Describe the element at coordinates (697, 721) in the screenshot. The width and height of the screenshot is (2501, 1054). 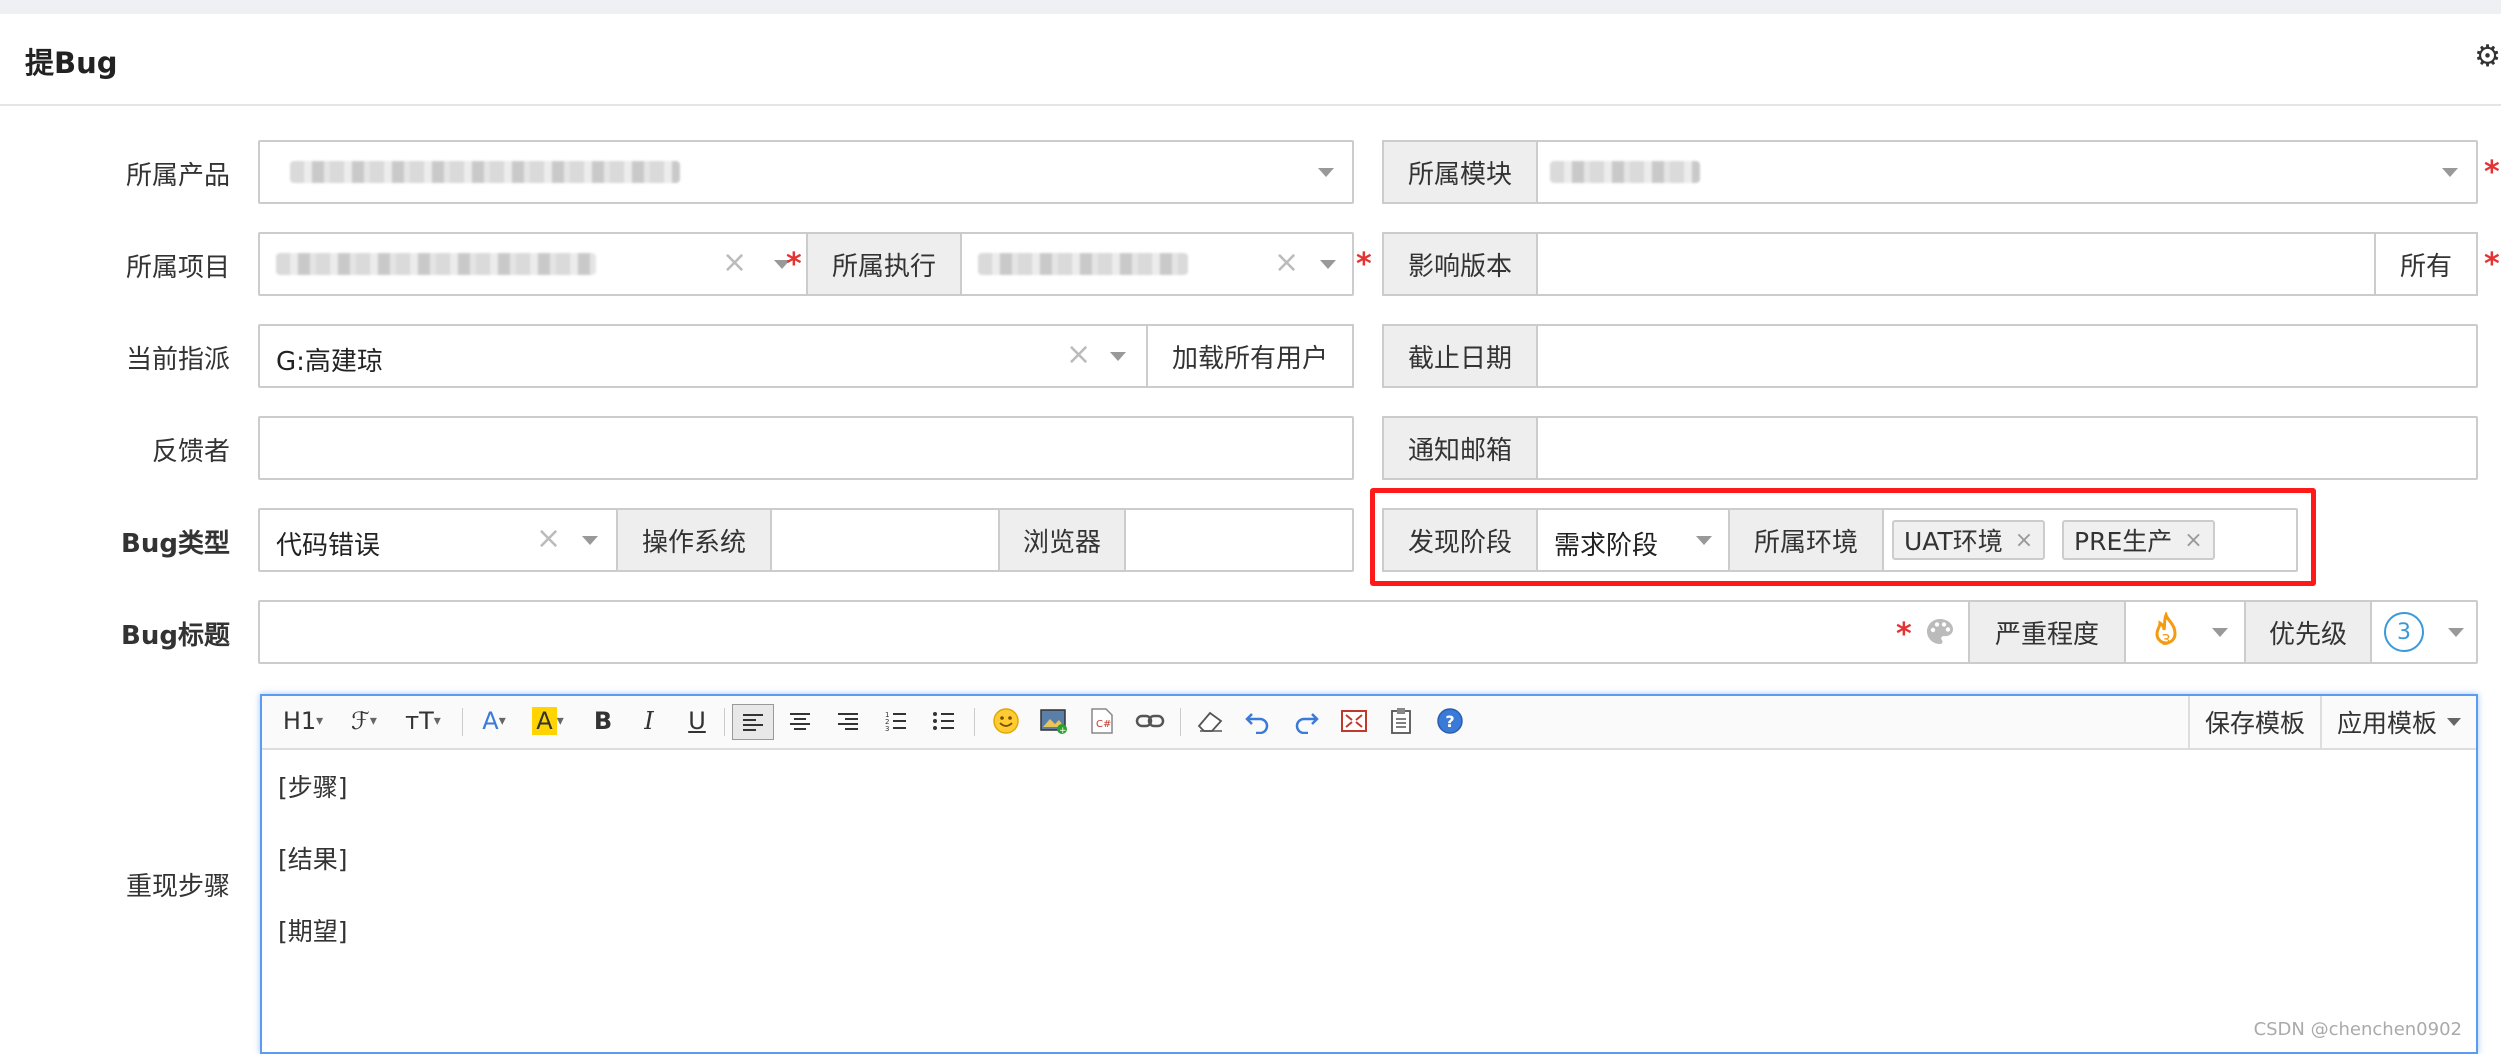
I see `underline-button: U` at that location.